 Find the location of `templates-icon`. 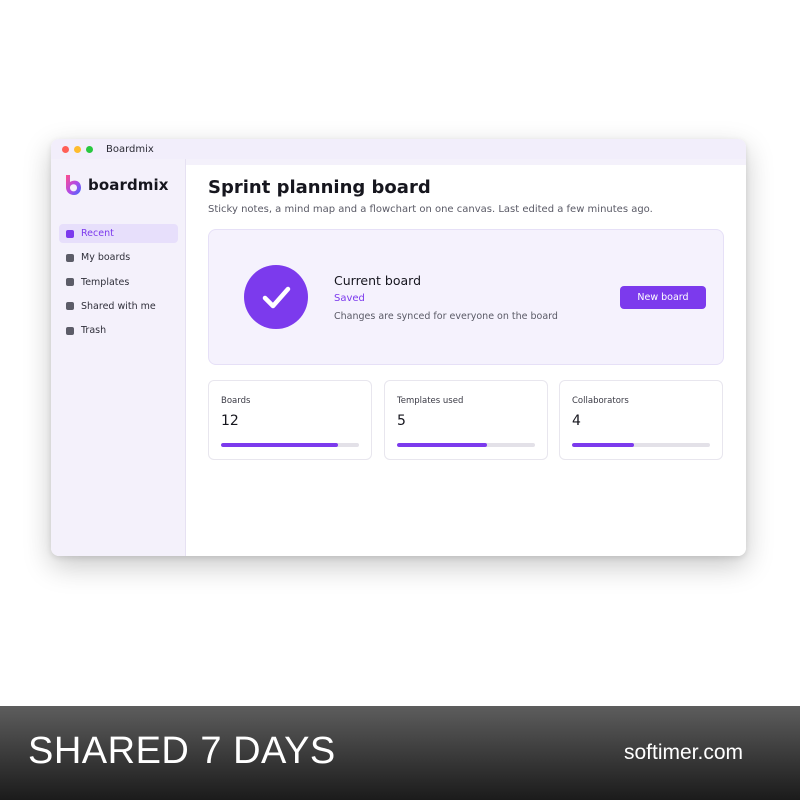

templates-icon is located at coordinates (70, 282).